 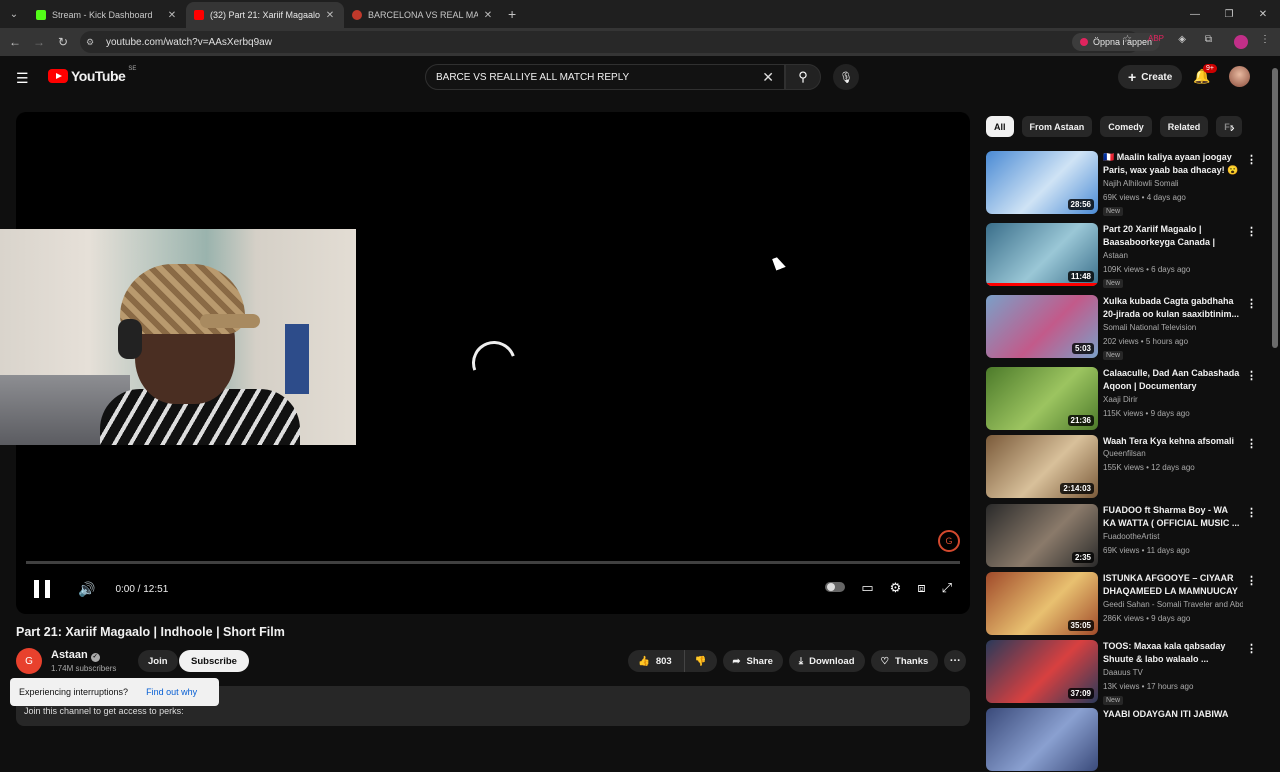 I want to click on chevron-right-icon: ›, so click(x=1232, y=127).